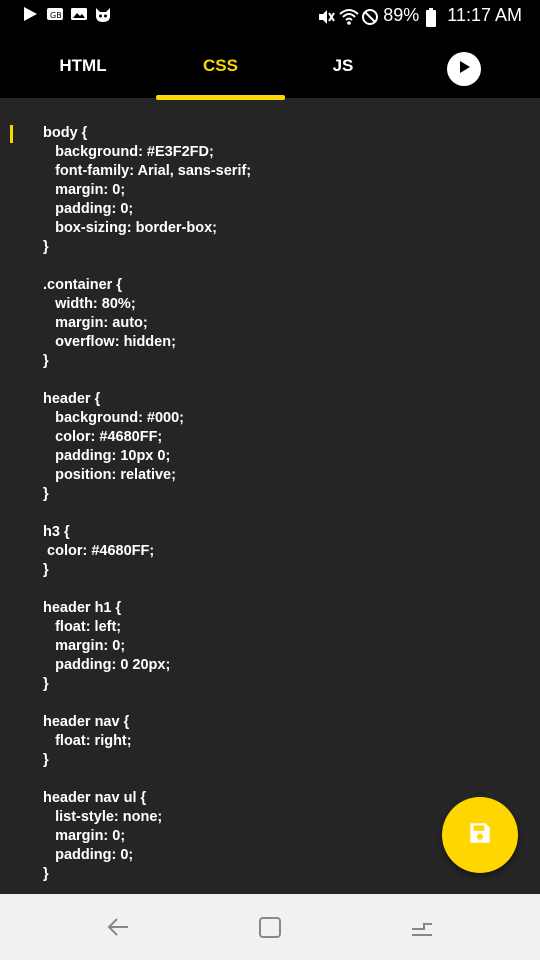  I want to click on recents-button, so click(422, 927).